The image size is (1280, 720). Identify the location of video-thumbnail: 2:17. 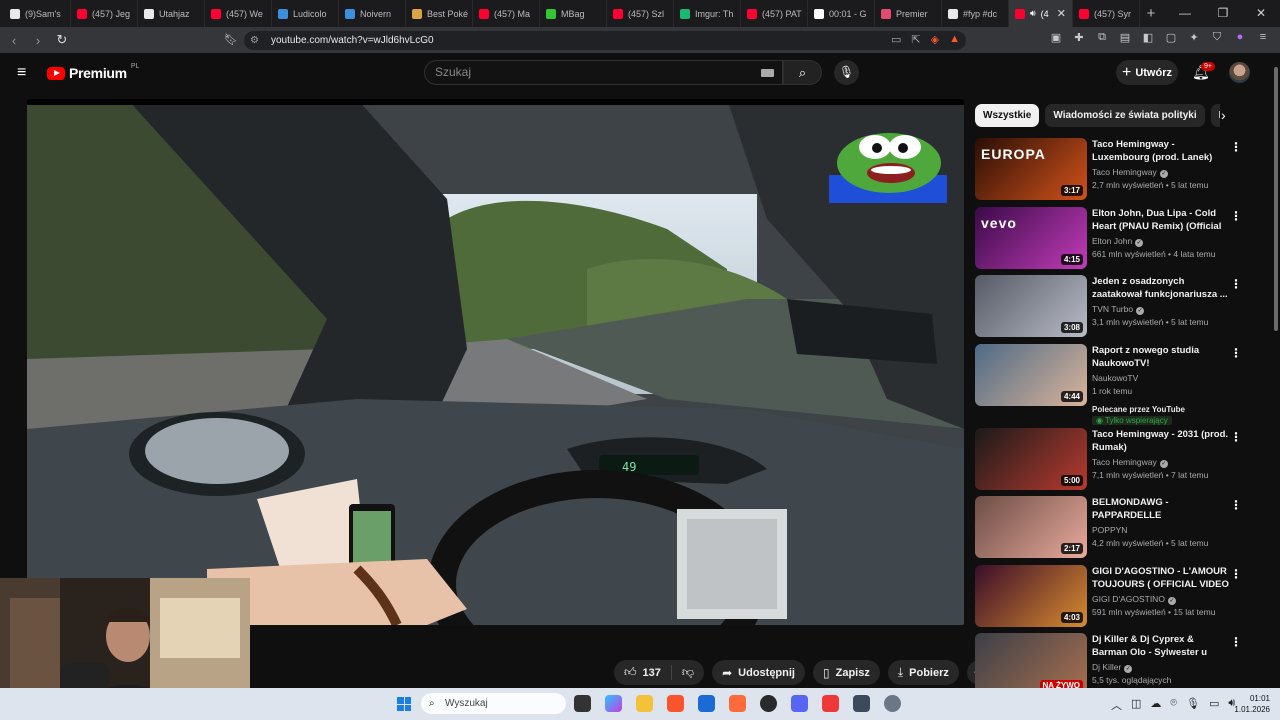
(1031, 527).